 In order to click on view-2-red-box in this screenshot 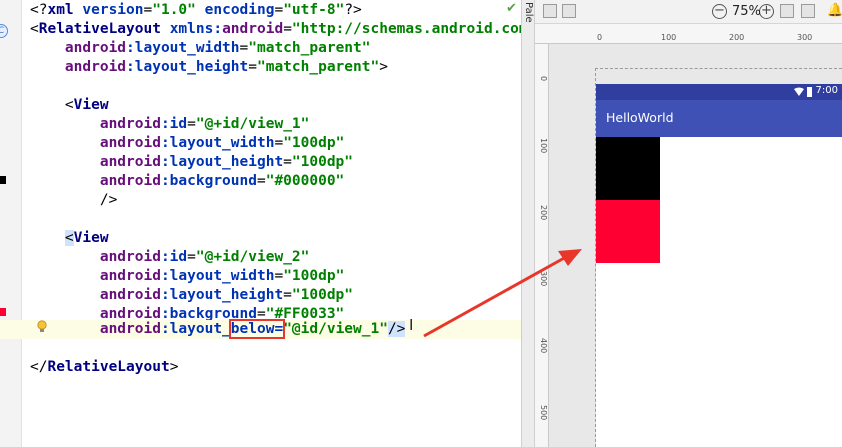, I will do `click(628, 231)`.